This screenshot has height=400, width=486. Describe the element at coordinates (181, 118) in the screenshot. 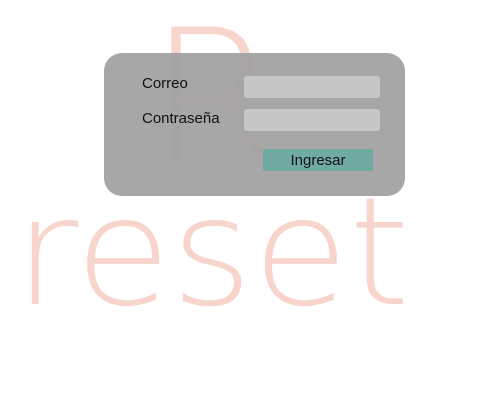

I see `password-label: Contraseña` at that location.